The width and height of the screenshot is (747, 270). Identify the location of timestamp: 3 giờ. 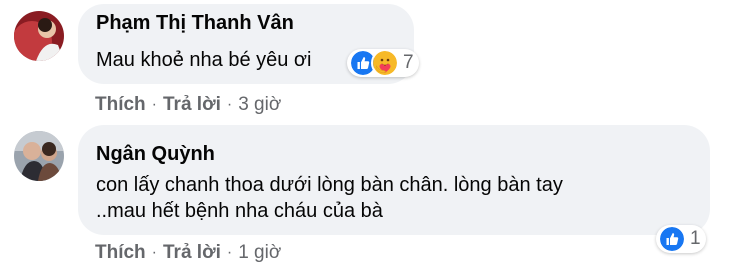
(259, 105).